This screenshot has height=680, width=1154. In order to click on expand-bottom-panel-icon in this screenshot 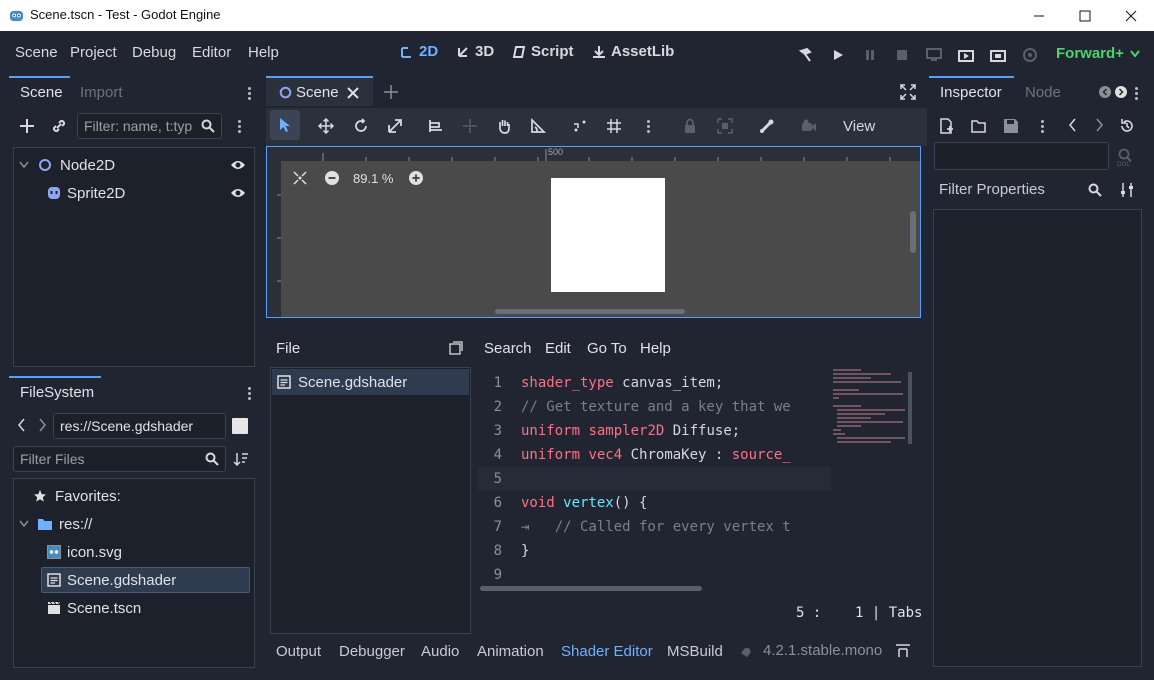, I will do `click(903, 651)`.